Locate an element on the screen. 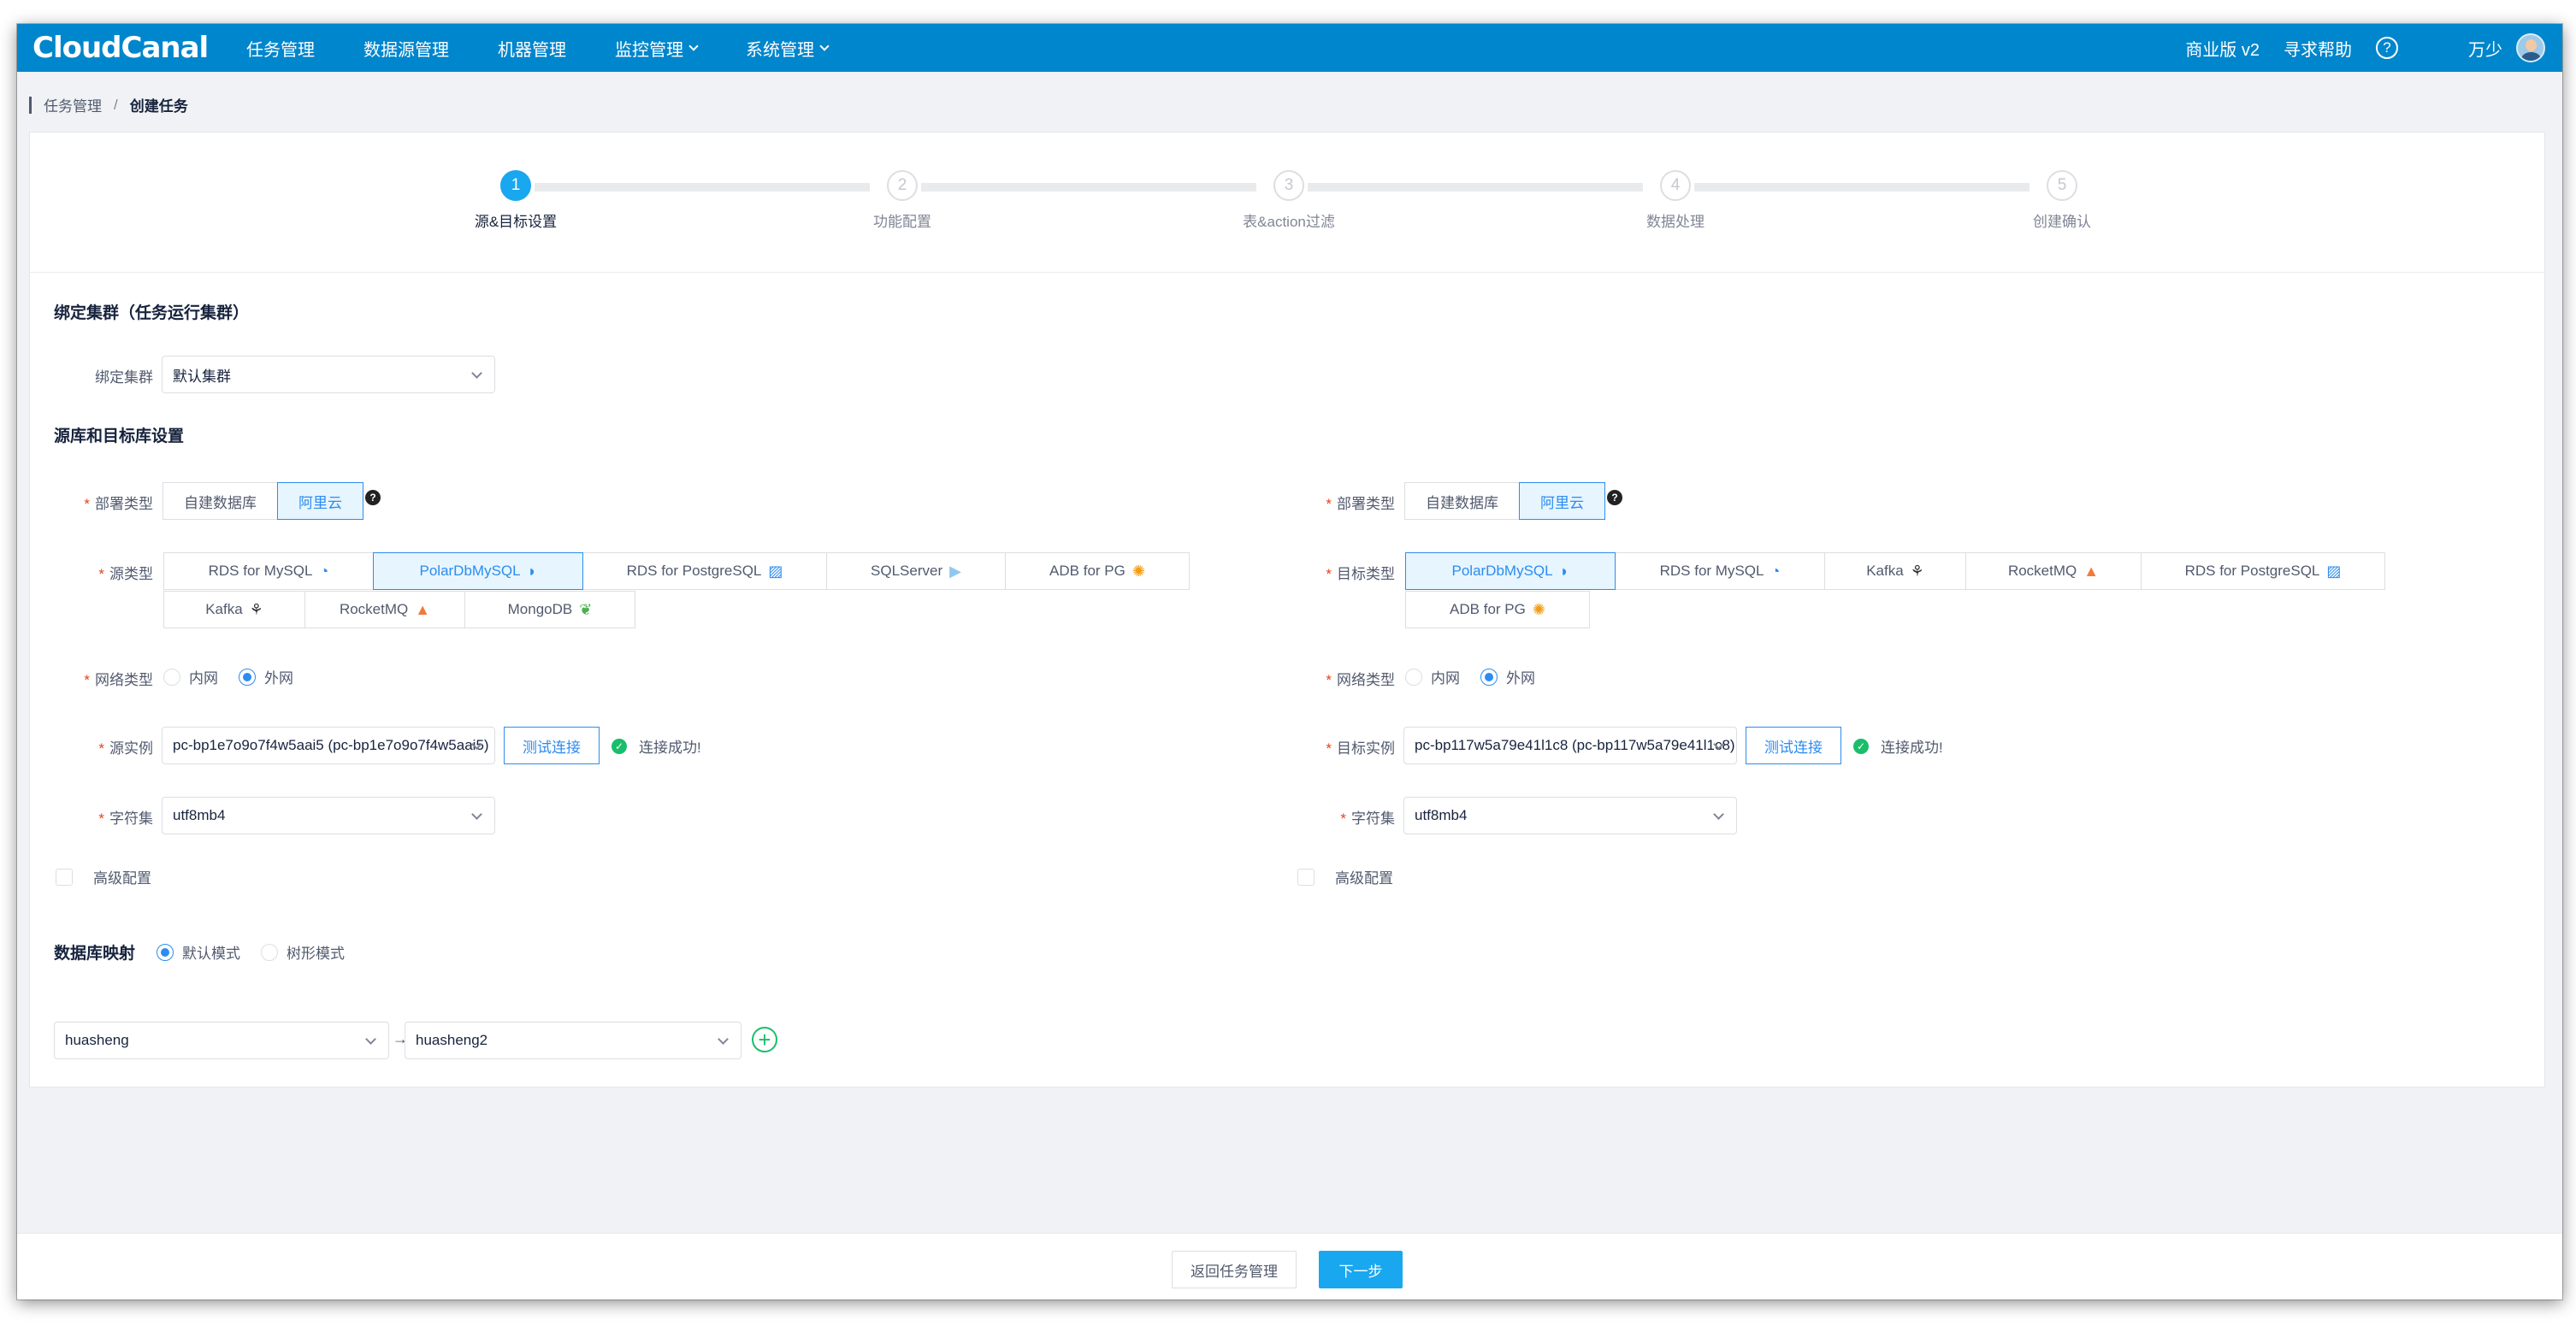 The width and height of the screenshot is (2576, 1332). source-type-option: RocketMQ ▲ is located at coordinates (384, 609).